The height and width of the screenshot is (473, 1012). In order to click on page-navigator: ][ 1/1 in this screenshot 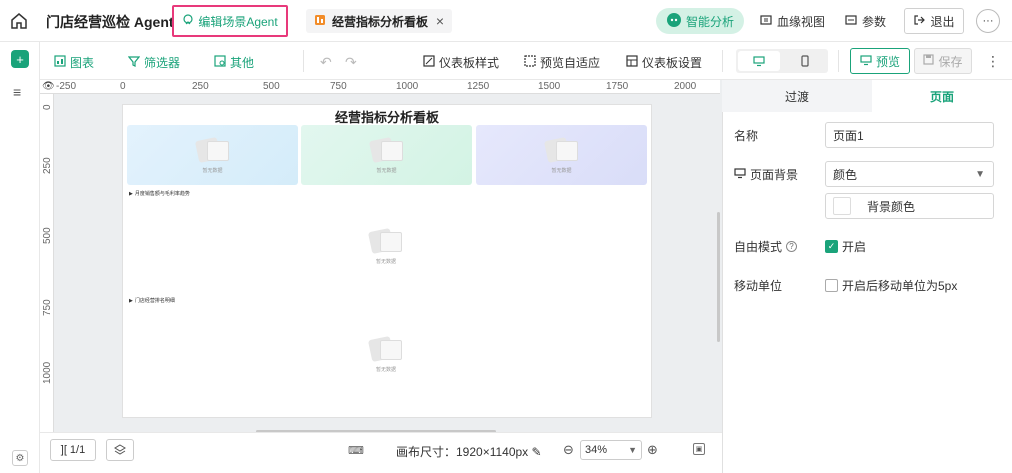, I will do `click(73, 450)`.